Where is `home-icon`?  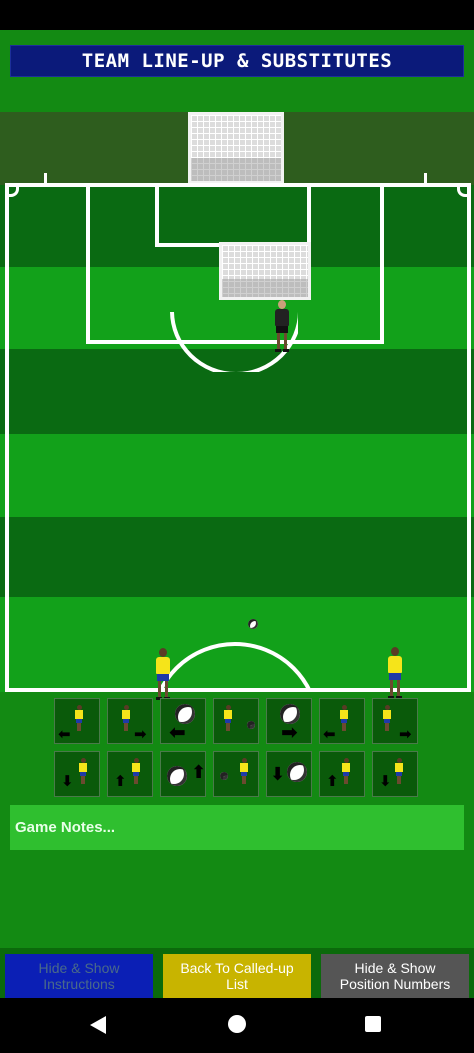 home-icon is located at coordinates (237, 1024).